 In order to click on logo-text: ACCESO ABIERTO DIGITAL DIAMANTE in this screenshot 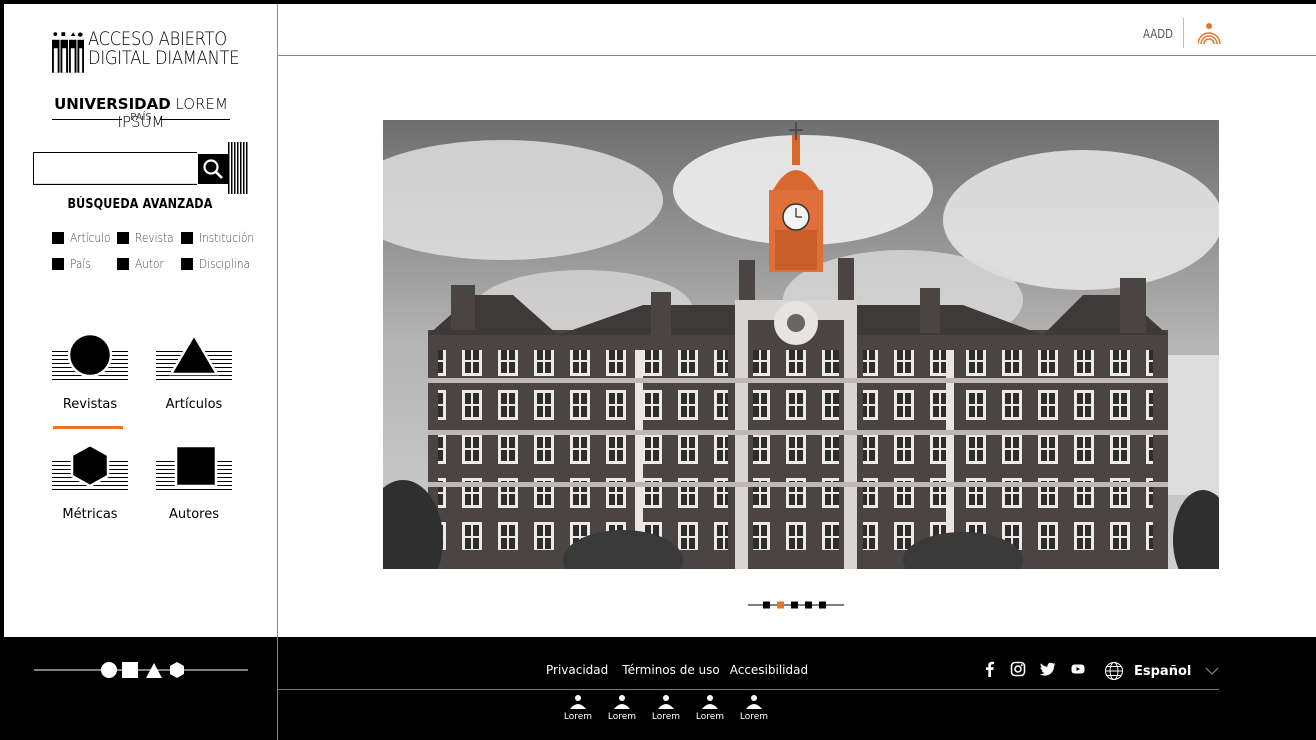, I will do `click(164, 49)`.